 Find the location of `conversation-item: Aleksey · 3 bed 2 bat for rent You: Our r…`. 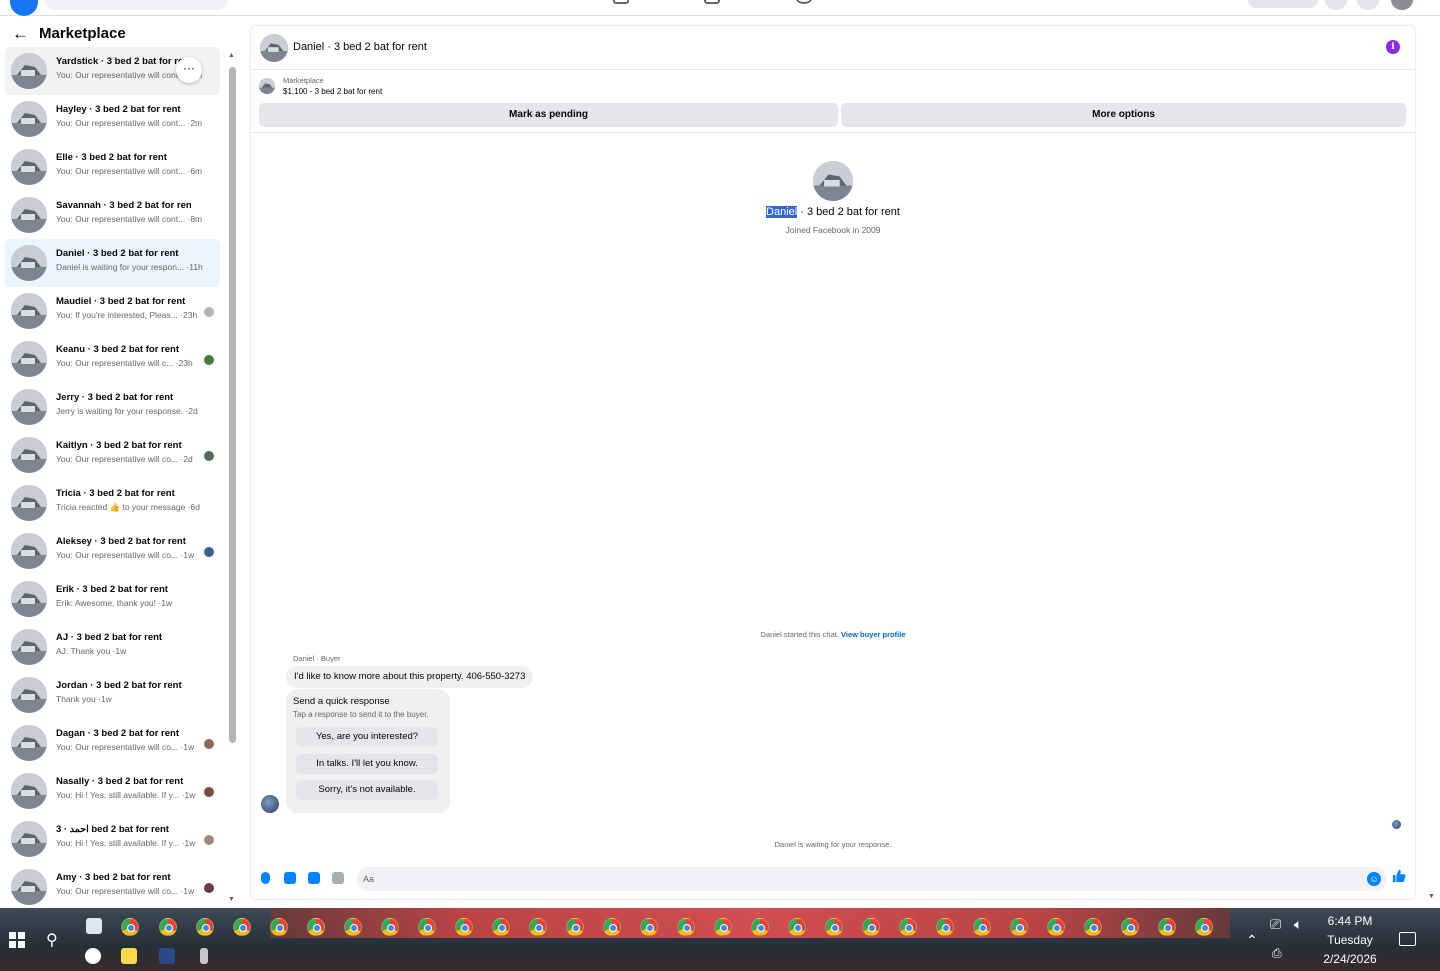

conversation-item: Aleksey · 3 bed 2 bat for rent You: Our r… is located at coordinates (112, 551).